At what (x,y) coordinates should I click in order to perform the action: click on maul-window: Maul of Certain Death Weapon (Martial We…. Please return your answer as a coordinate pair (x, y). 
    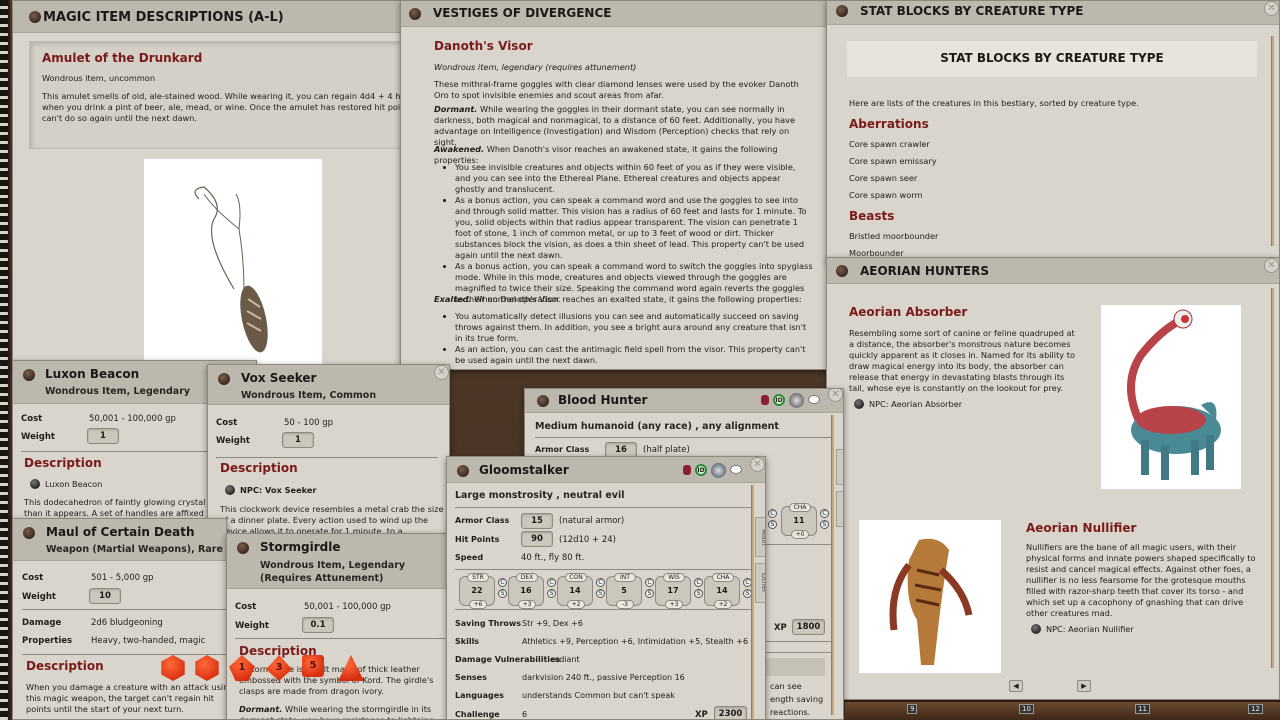
    Looking at the image, I should click on (119, 619).